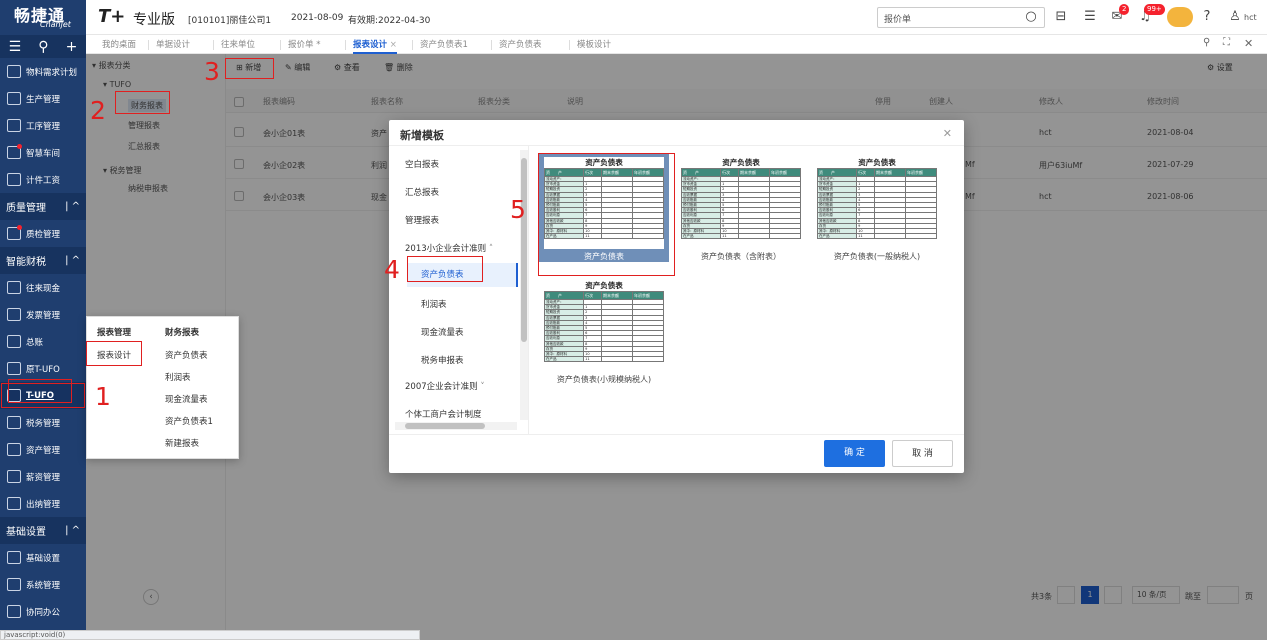 This screenshot has height=640, width=1267. What do you see at coordinates (444, 44) in the screenshot?
I see `tab: 资产负债表1` at bounding box center [444, 44].